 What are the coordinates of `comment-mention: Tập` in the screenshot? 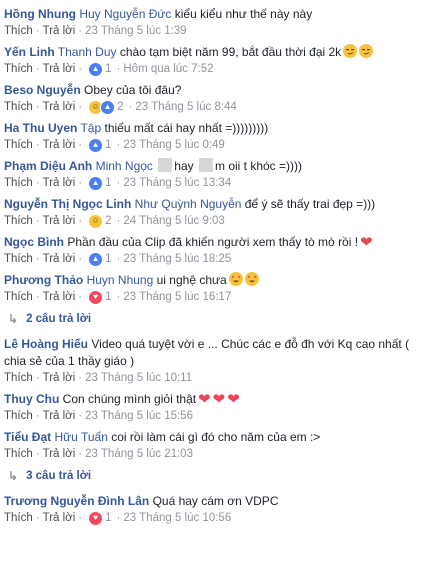 It's located at (90, 128).